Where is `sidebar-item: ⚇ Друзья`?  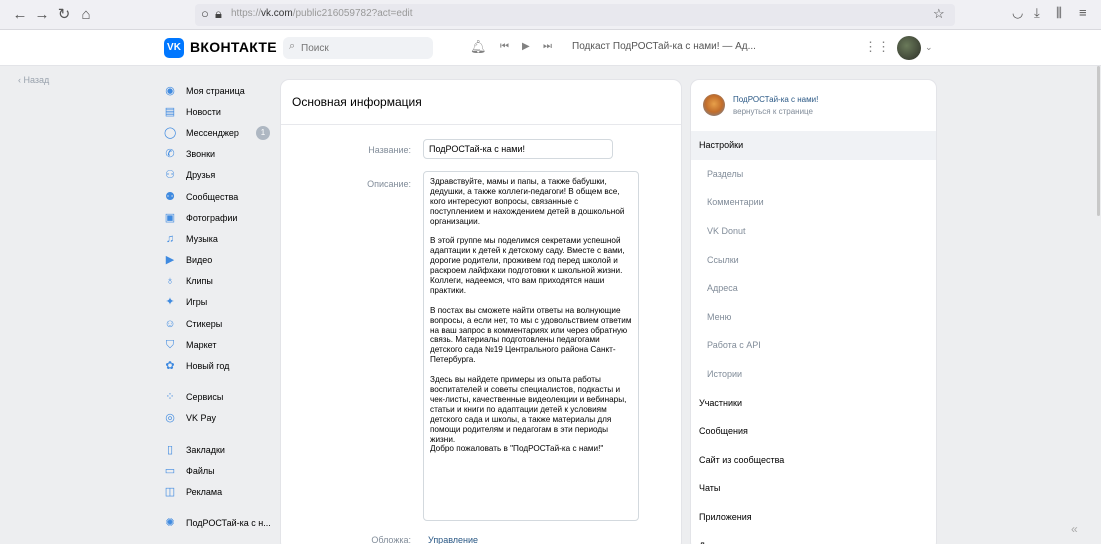 sidebar-item: ⚇ Друзья is located at coordinates (224, 175).